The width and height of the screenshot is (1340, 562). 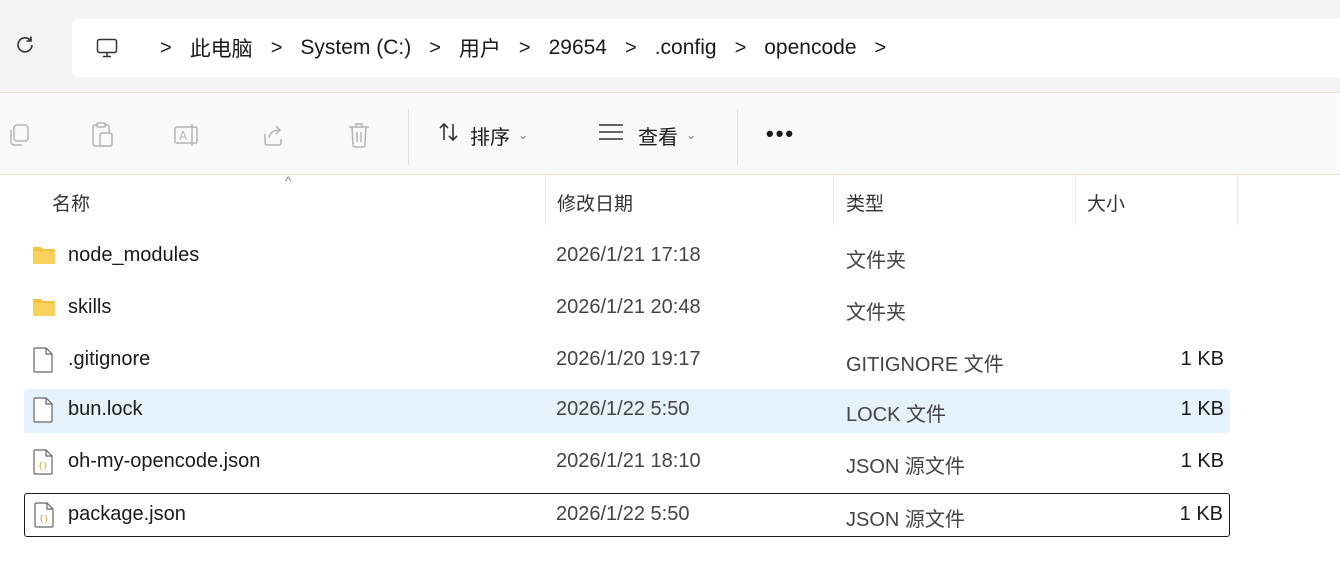 What do you see at coordinates (183, 136) in the screenshot?
I see `svg-text: A` at bounding box center [183, 136].